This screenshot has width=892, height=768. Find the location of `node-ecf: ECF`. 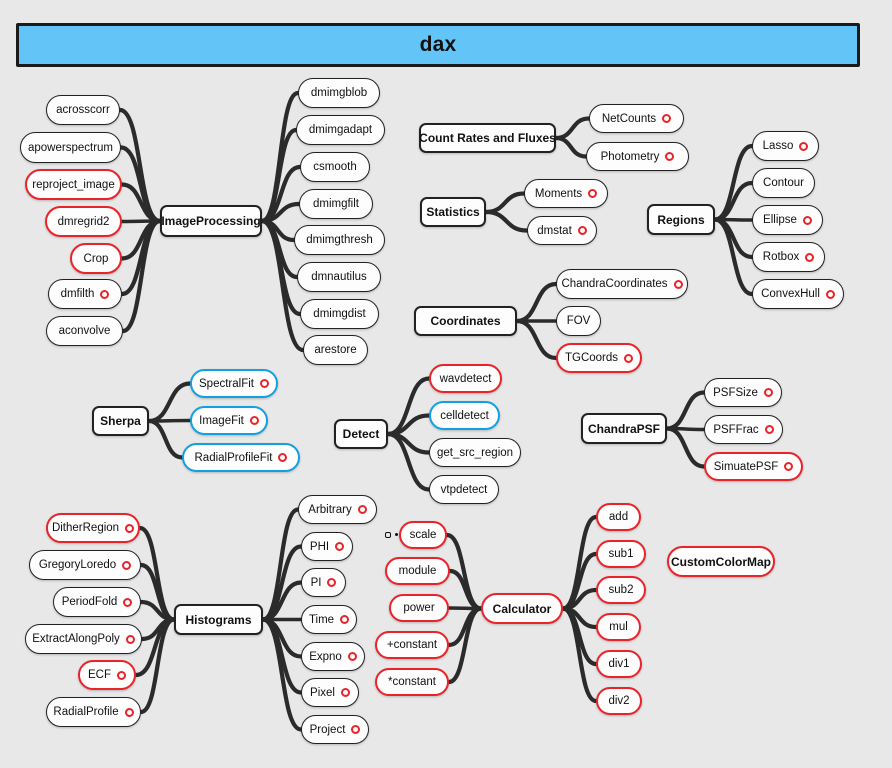

node-ecf: ECF is located at coordinates (107, 675).